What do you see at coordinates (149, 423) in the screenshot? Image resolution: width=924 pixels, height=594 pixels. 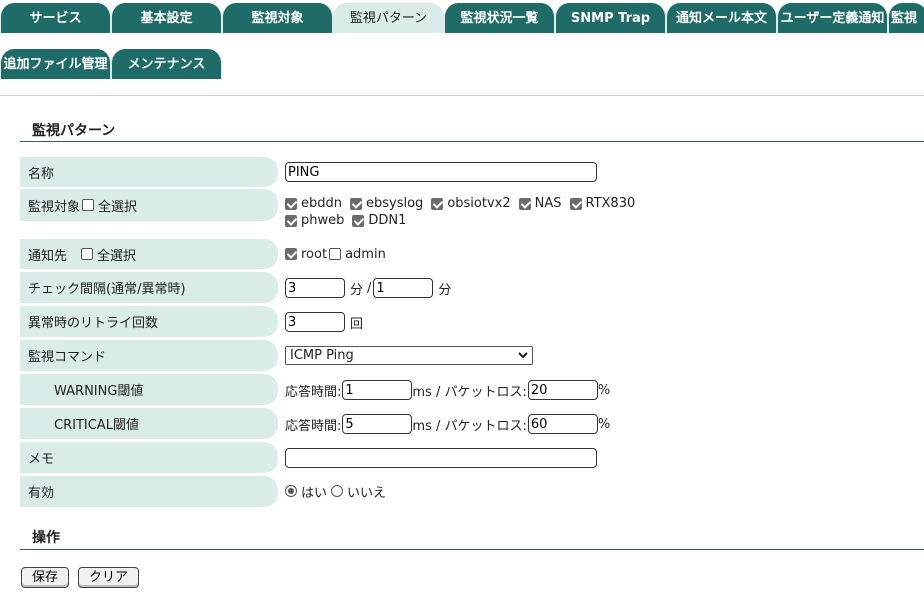 I see `critical-label: CRITICAL閾値` at bounding box center [149, 423].